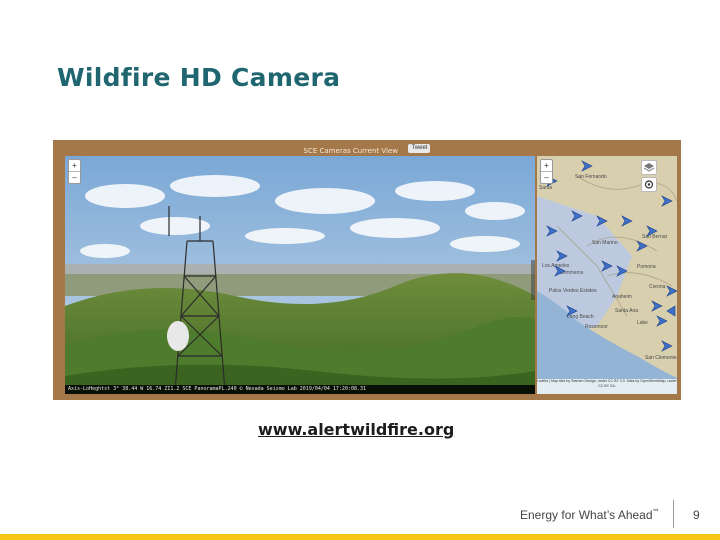 Image resolution: width=720 pixels, height=540 pixels. What do you see at coordinates (573, 291) in the screenshot?
I see `map-label: Palos Verdes Estates` at bounding box center [573, 291].